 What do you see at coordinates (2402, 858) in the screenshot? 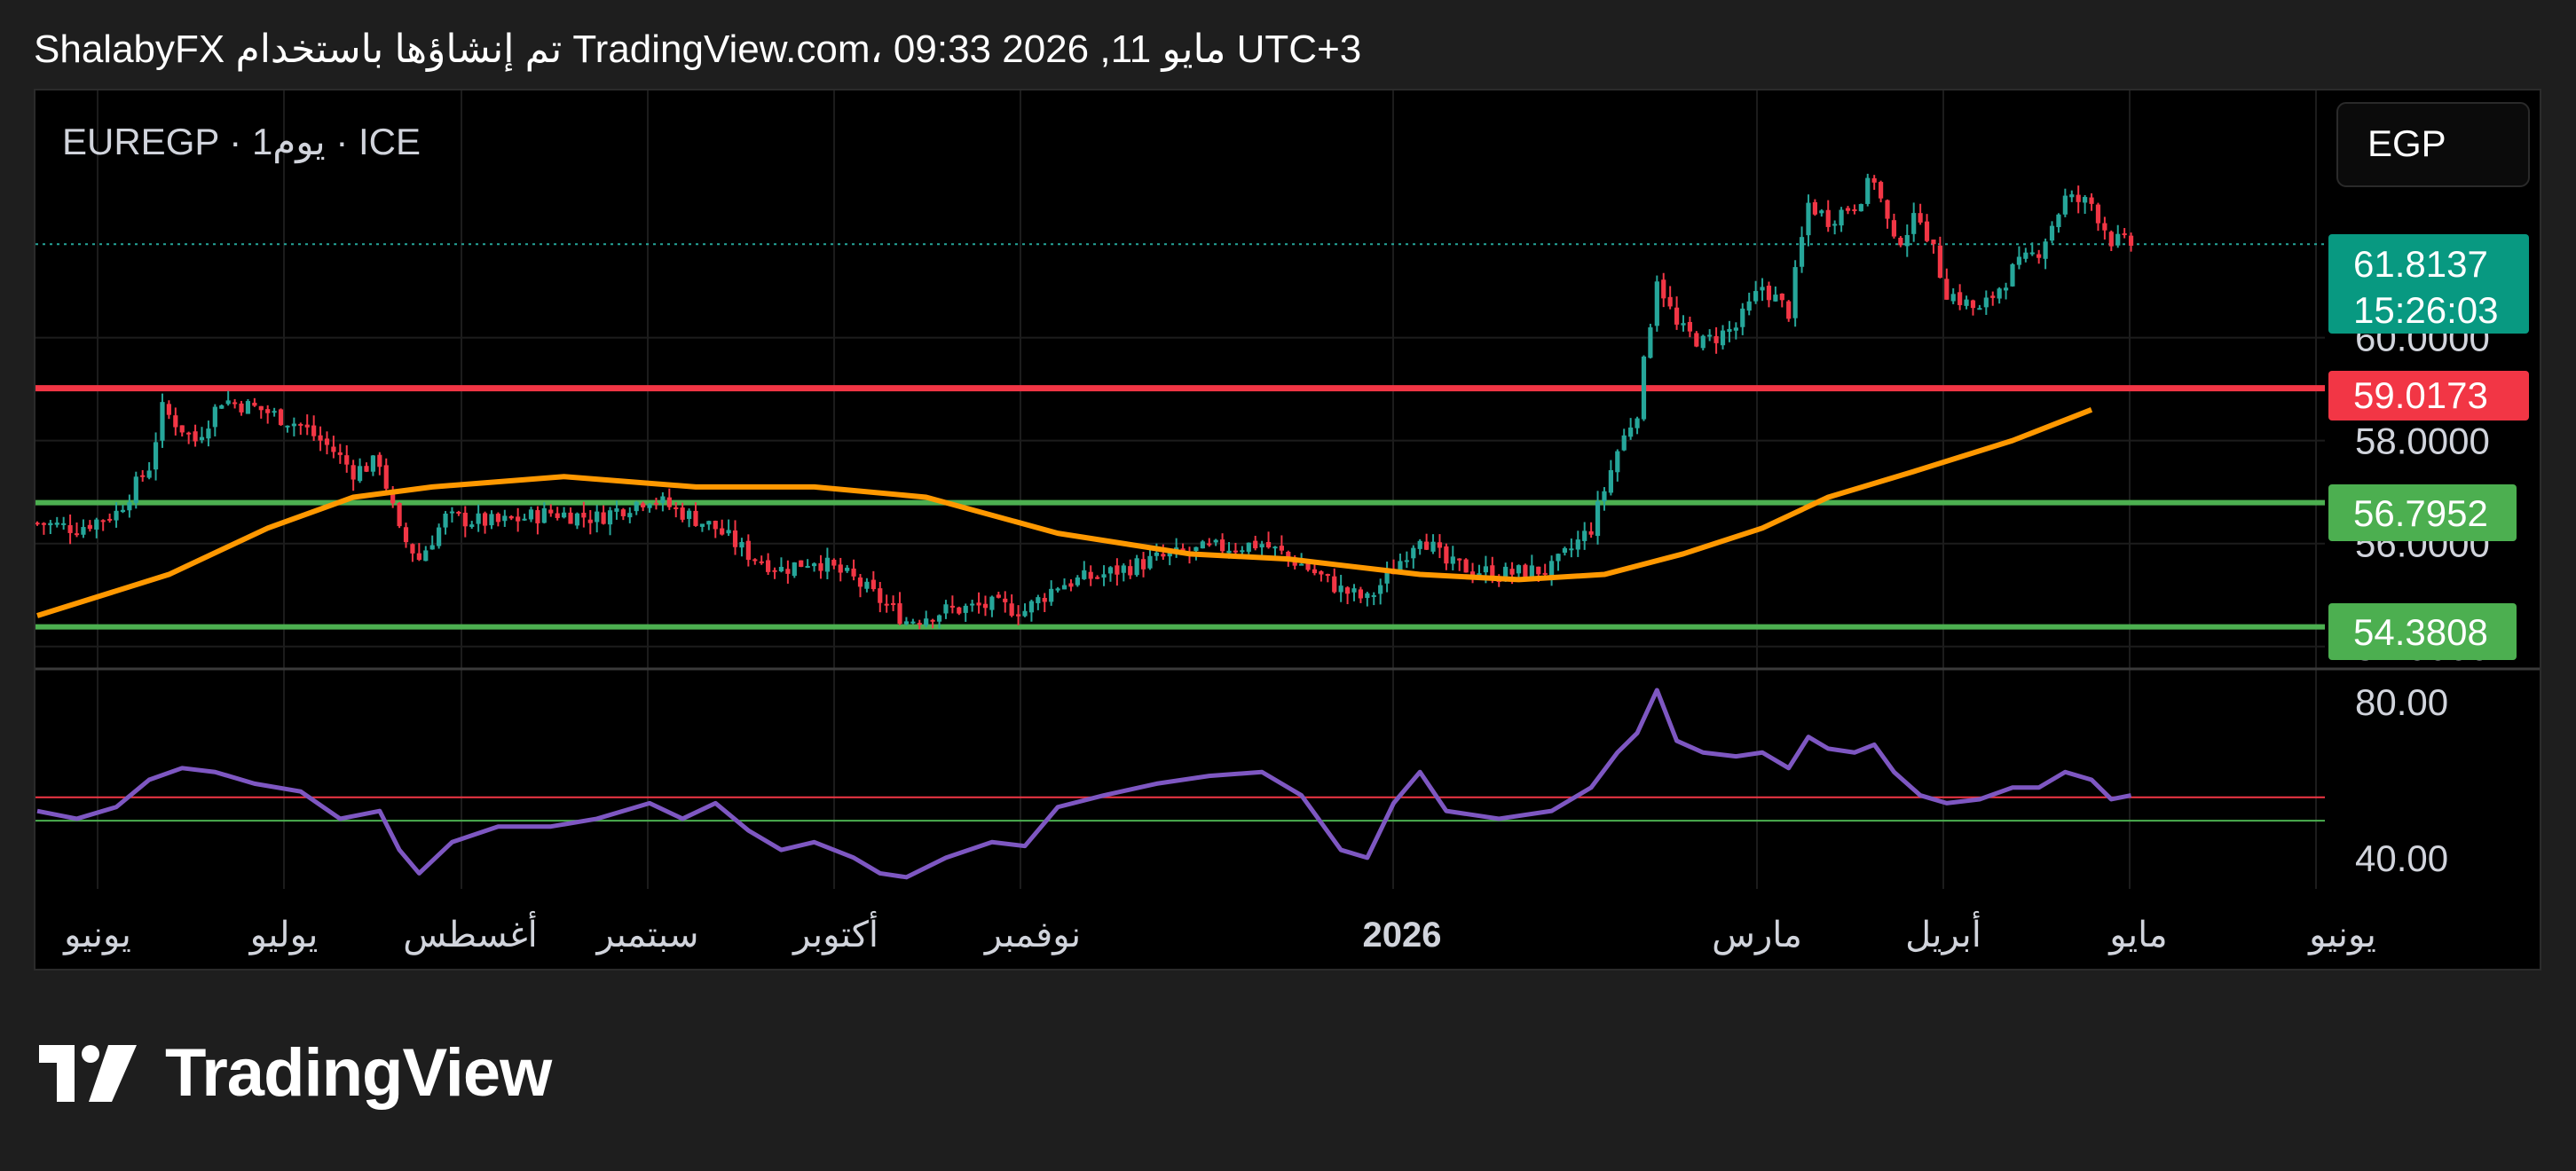
I see `rsi-tick-label: 40.00` at bounding box center [2402, 858].